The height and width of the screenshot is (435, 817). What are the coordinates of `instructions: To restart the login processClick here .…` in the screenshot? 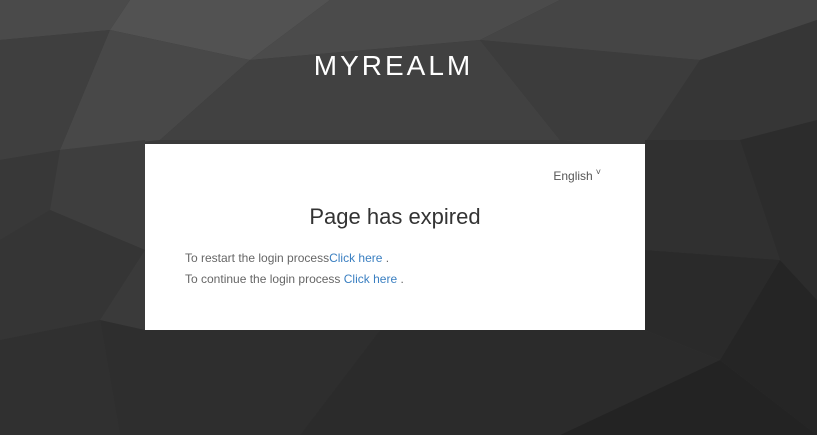 It's located at (294, 273).